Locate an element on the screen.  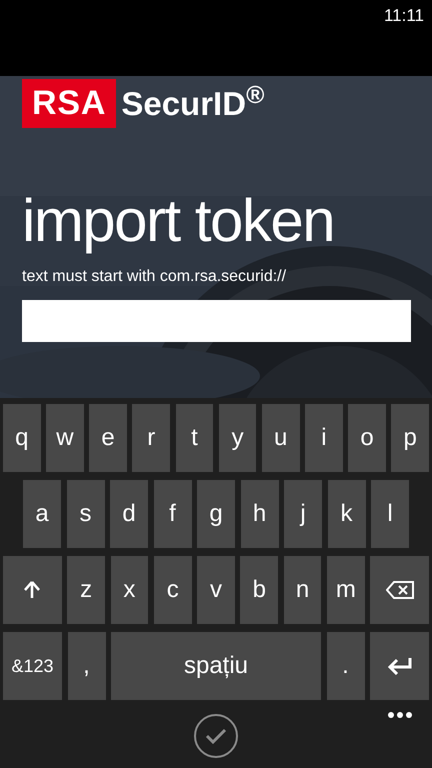
enter-arrow-icon is located at coordinates (400, 666).